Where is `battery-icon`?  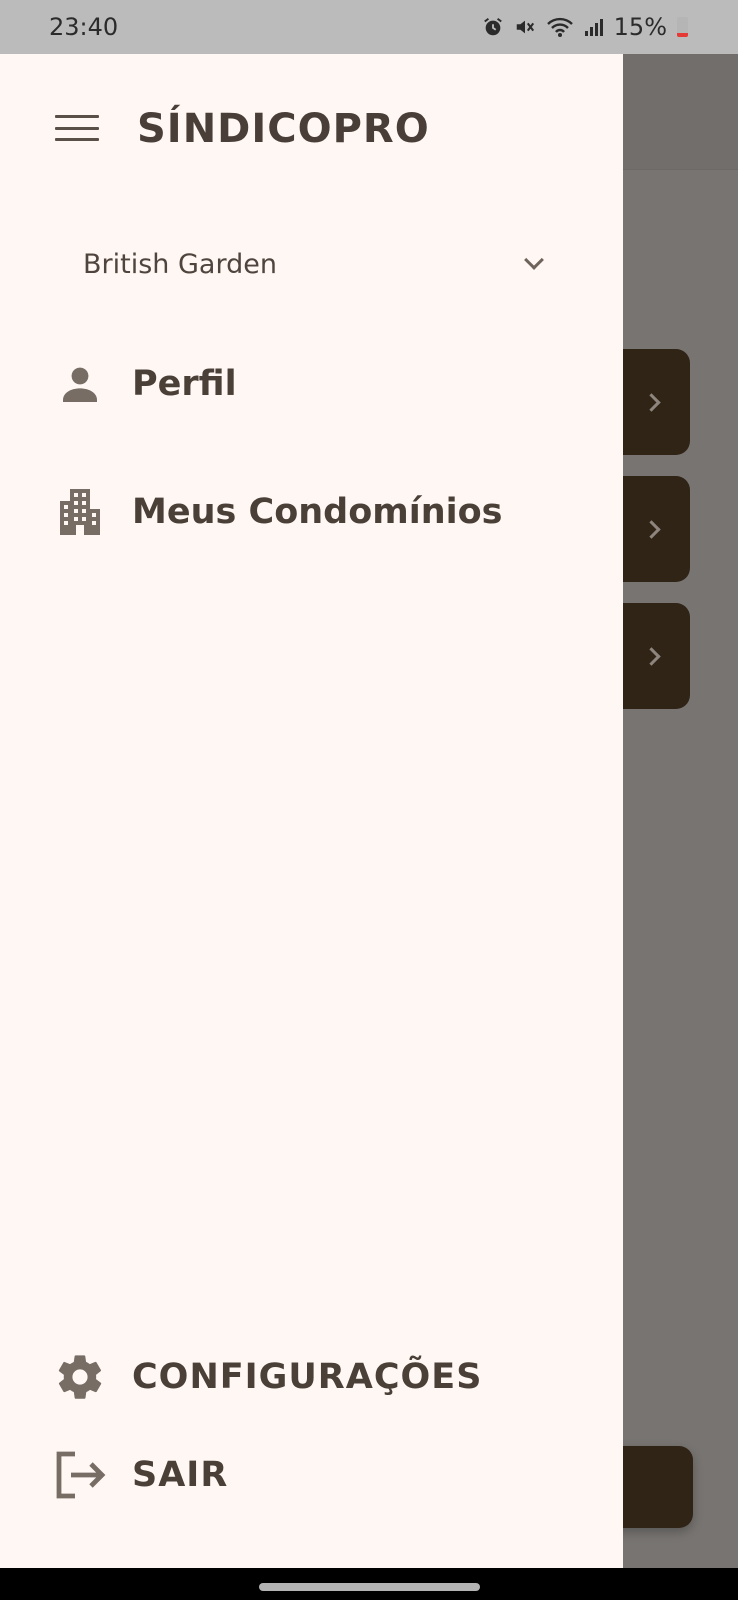 battery-icon is located at coordinates (682, 27).